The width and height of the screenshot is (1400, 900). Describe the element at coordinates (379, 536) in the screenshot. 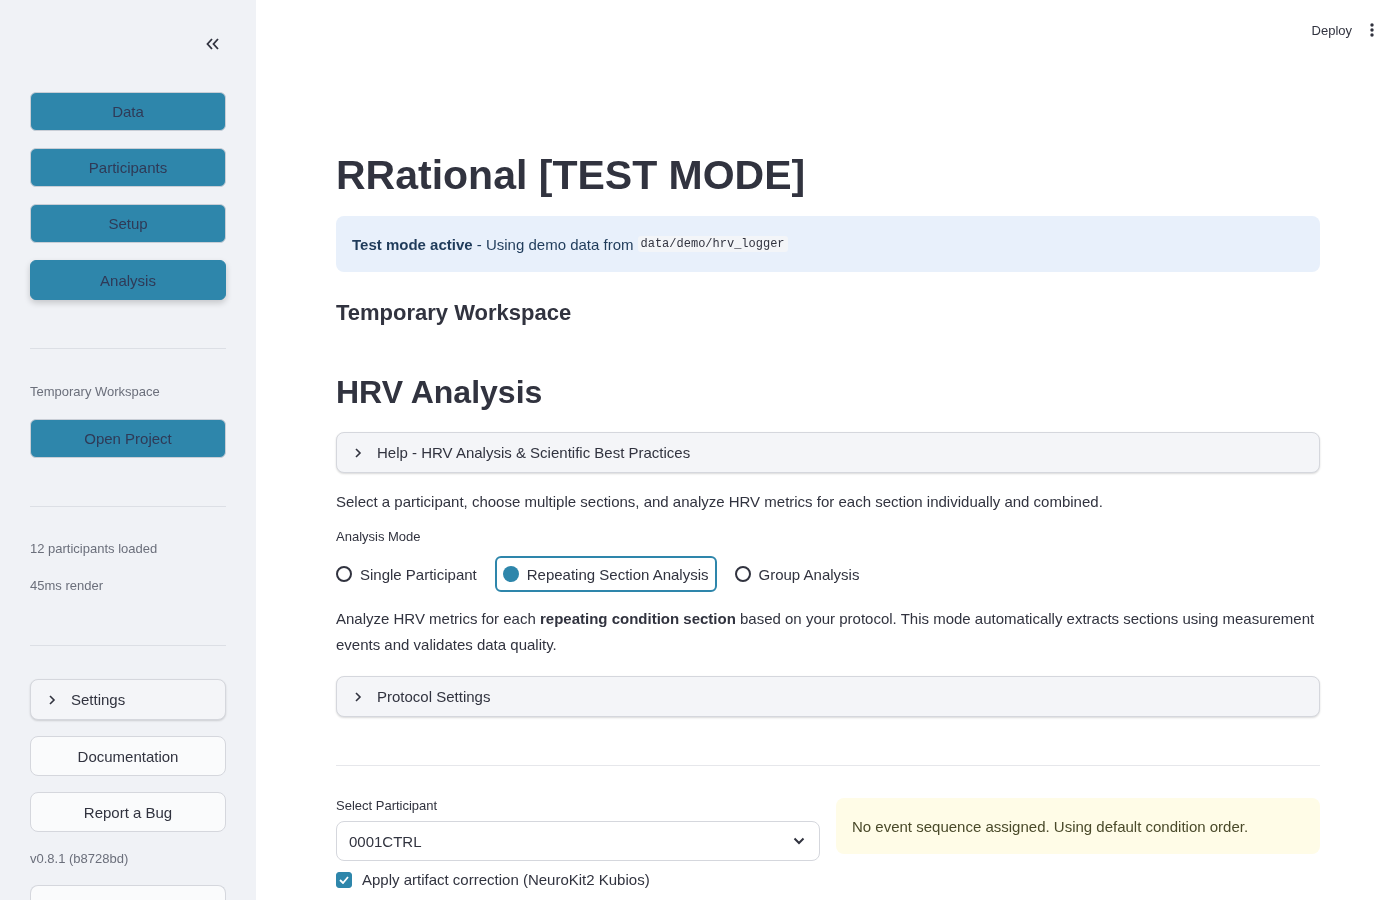

I see `field-label: Analysis Mode` at that location.